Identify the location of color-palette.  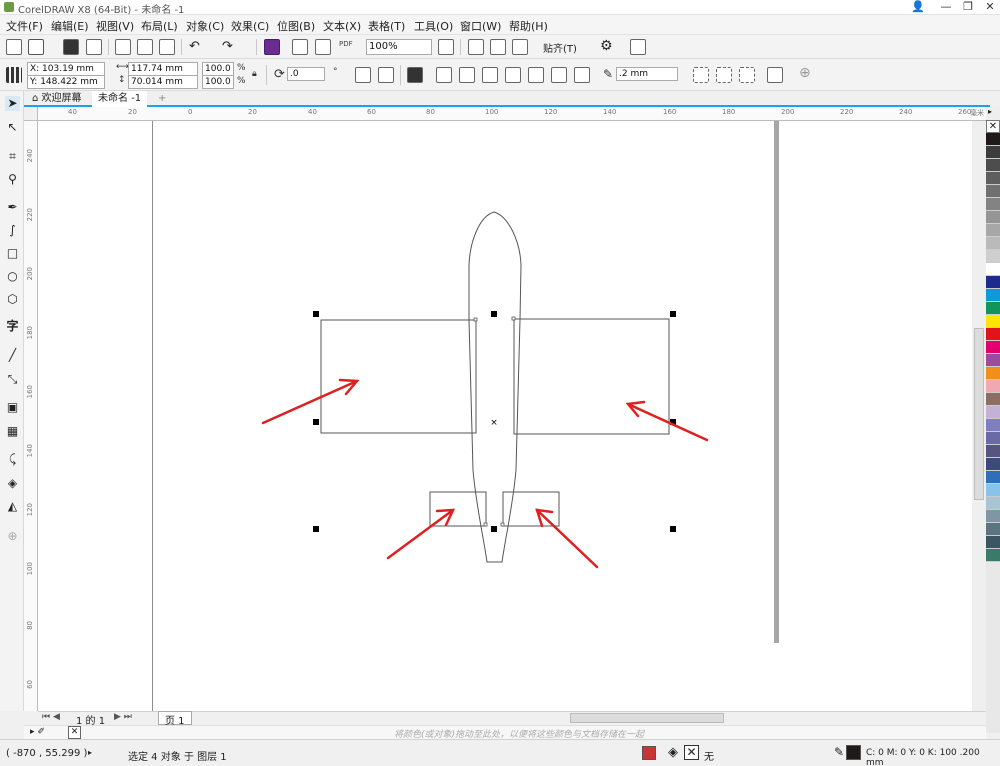
(993, 433).